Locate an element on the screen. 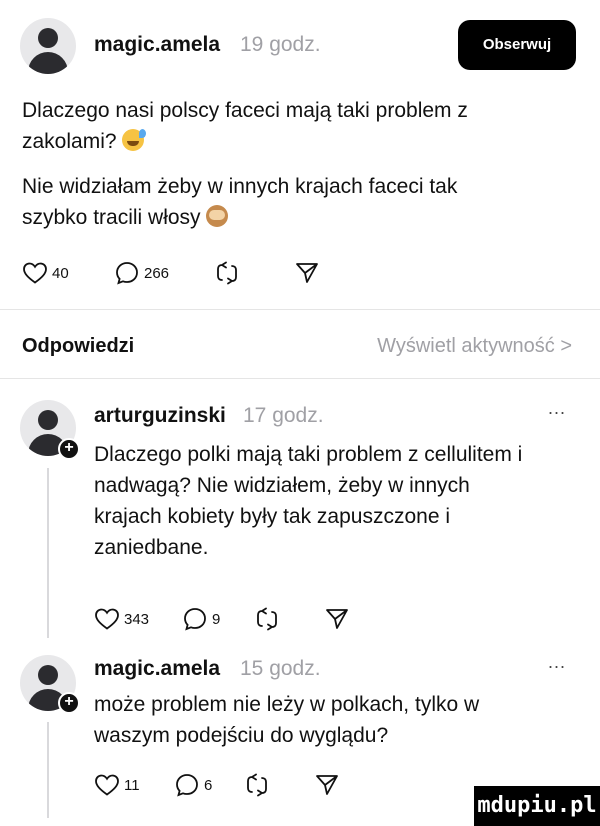  see-no-evil-monkey-emoji-icon is located at coordinates (217, 216).